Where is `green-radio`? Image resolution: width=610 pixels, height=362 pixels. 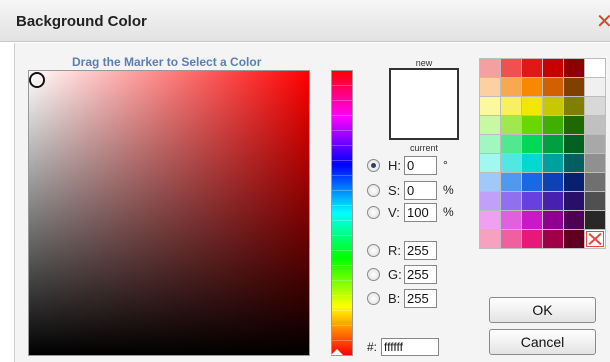 green-radio is located at coordinates (373, 274).